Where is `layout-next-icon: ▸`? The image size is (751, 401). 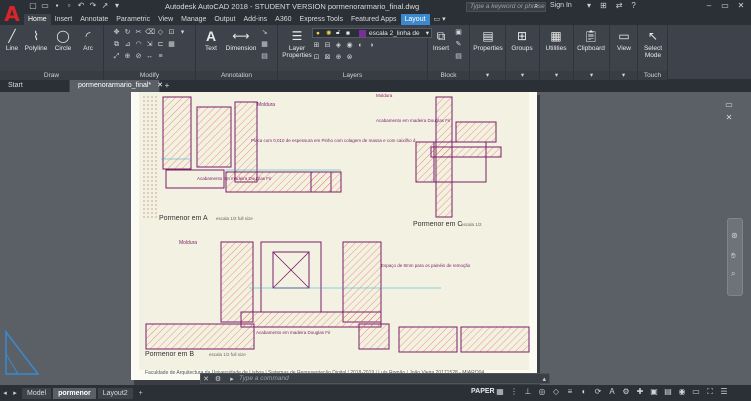
layout-next-icon: ▸ is located at coordinates (15, 393).